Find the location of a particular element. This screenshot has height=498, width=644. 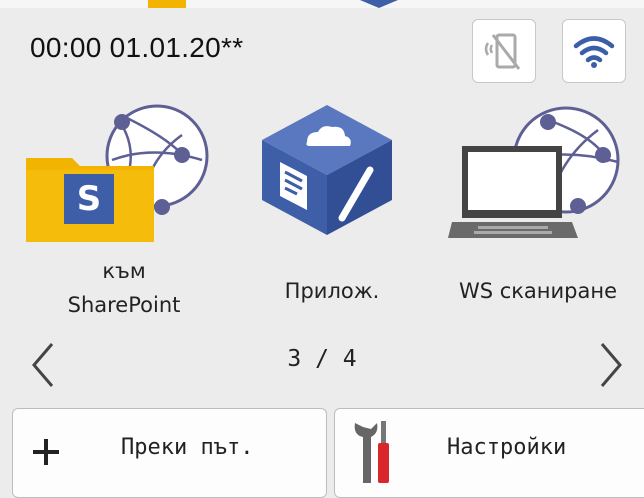

wifi-icon is located at coordinates (594, 52).